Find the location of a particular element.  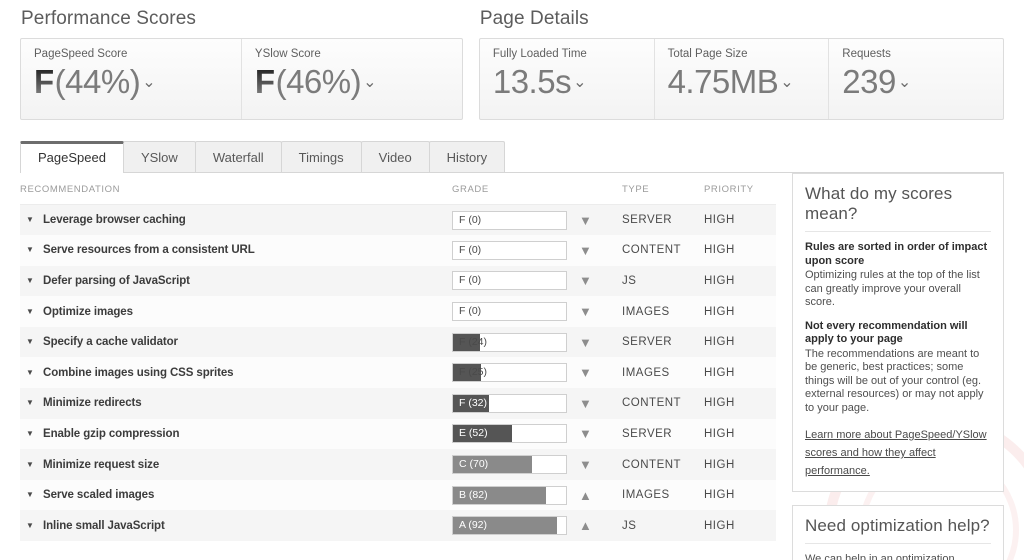

table-row: ▼ Inline small JavaScript A (92) ▲ JS HIGH is located at coordinates (398, 526).